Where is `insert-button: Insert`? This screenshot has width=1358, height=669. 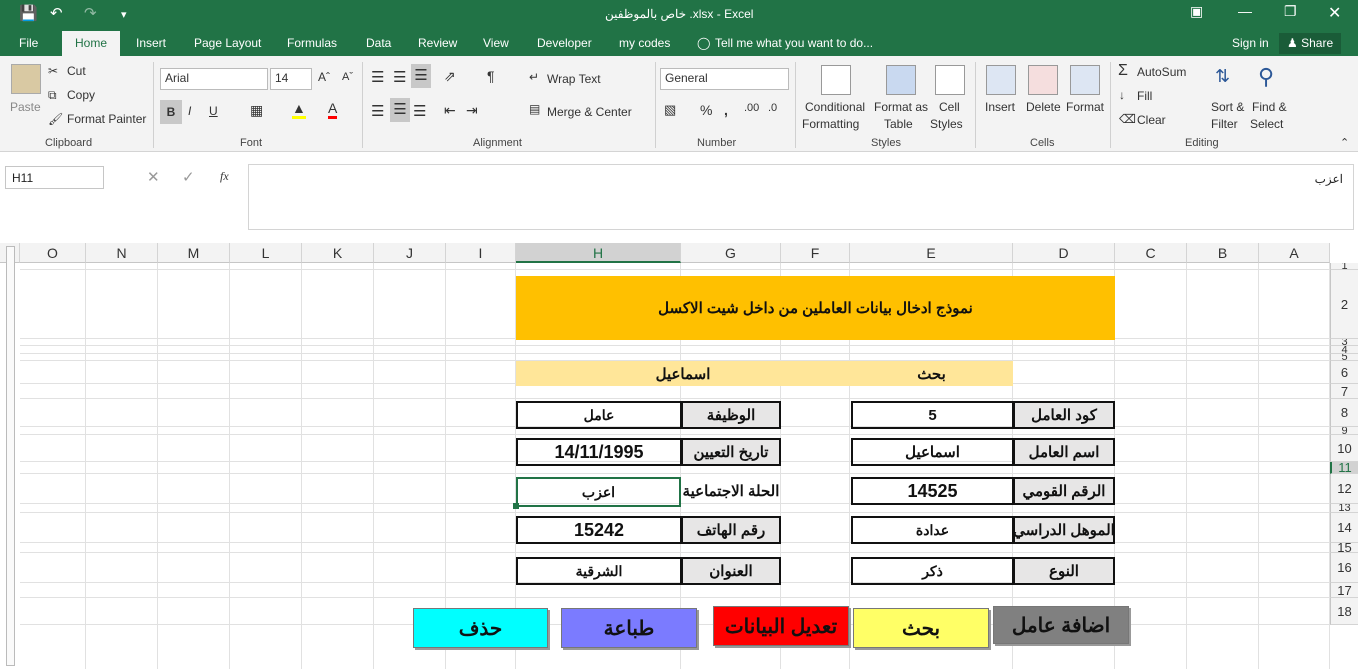 insert-button: Insert is located at coordinates (1000, 107).